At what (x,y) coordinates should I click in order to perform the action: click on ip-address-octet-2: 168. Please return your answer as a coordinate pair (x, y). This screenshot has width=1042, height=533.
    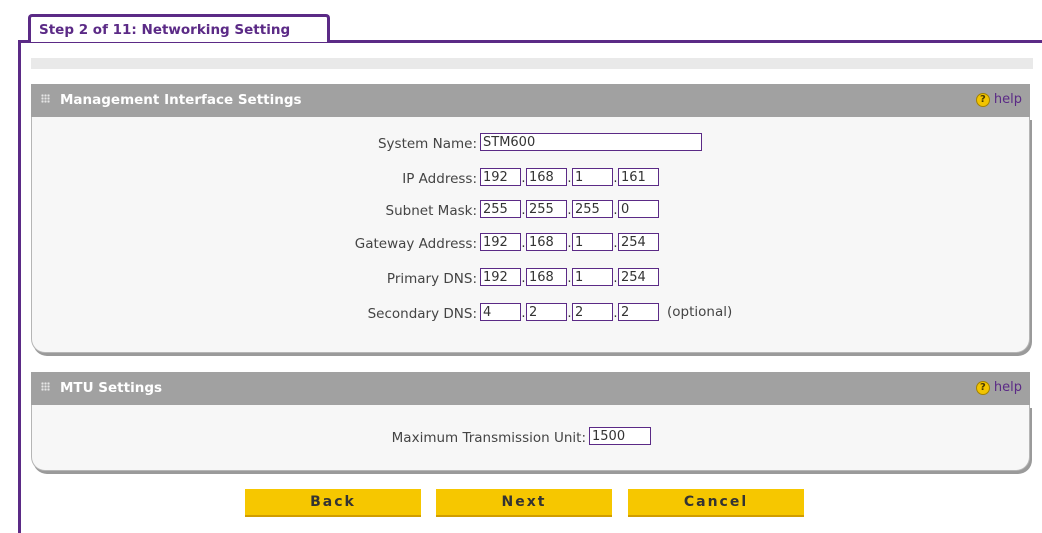
    Looking at the image, I should click on (546, 177).